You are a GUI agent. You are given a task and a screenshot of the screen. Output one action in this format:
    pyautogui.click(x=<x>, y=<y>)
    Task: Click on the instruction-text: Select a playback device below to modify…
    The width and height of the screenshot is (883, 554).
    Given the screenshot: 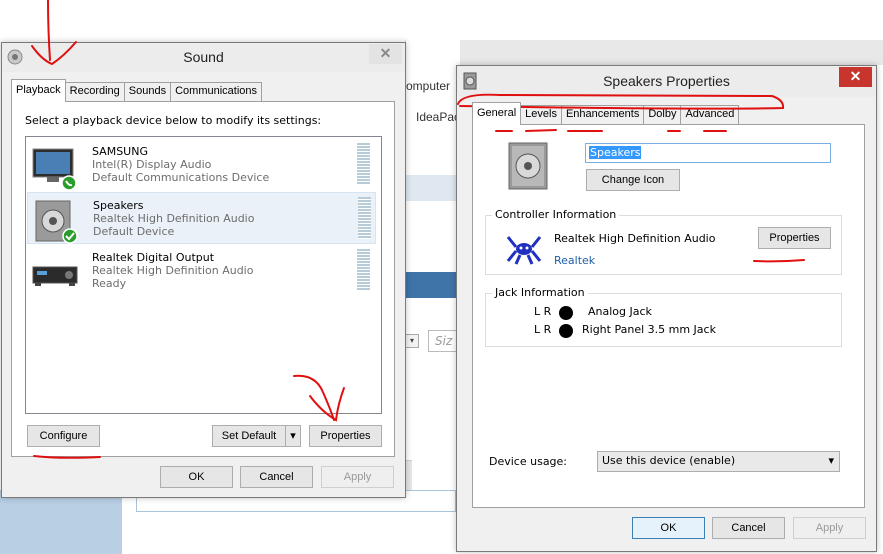 What is the action you would take?
    pyautogui.click(x=173, y=120)
    